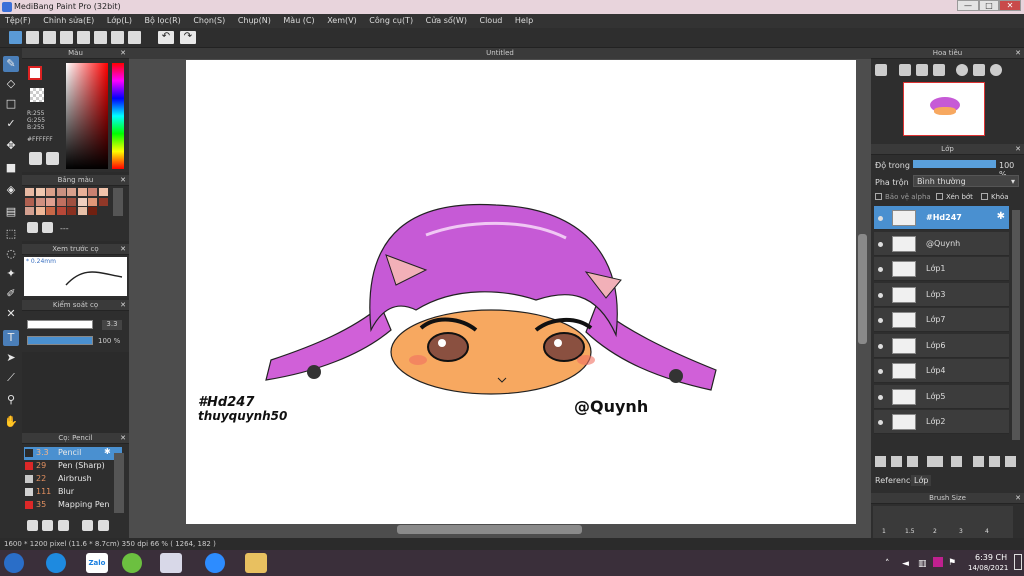 This screenshot has width=1024, height=576. I want to click on navigator-thumbnail, so click(944, 109).